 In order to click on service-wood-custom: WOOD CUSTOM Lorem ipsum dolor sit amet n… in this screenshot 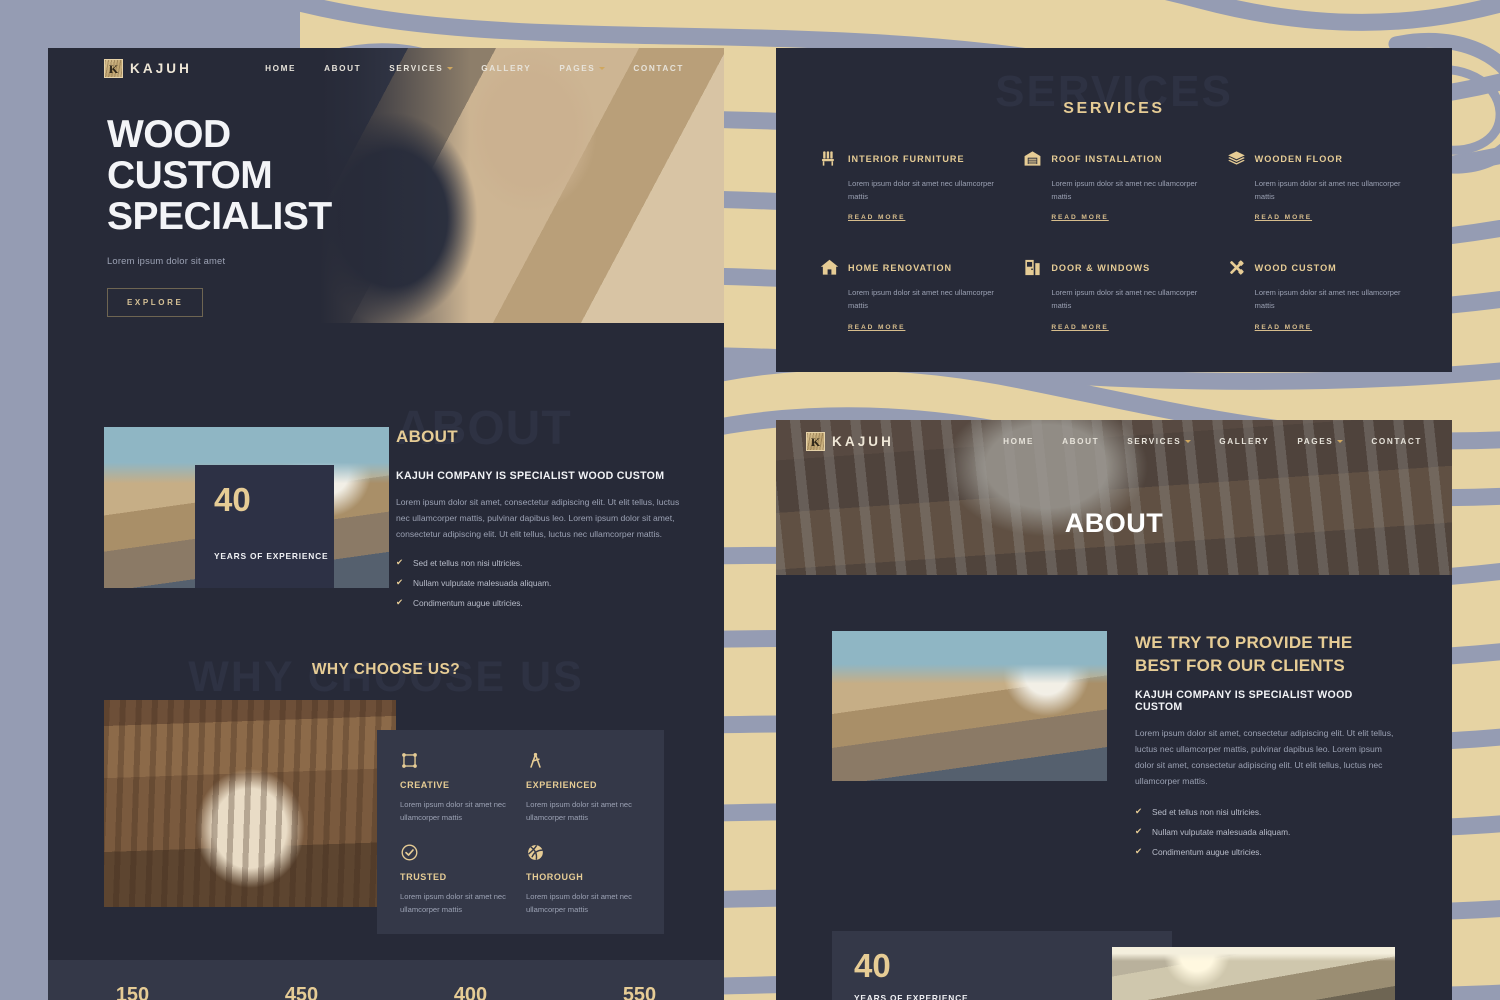, I will do `click(1317, 295)`.